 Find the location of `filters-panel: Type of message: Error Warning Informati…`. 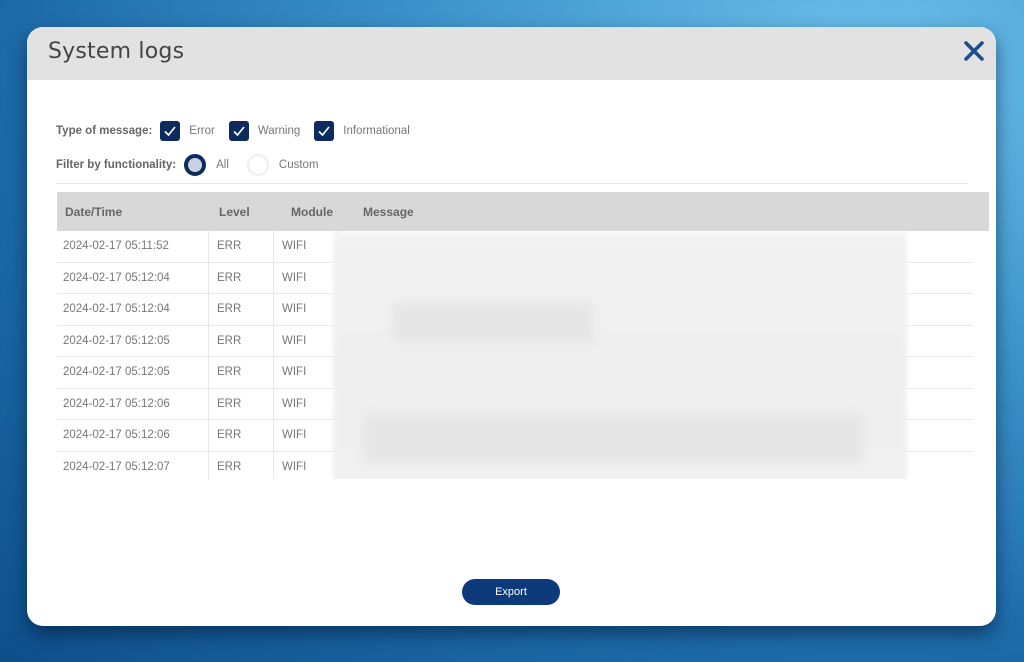

filters-panel: Type of message: Error Warning Informati… is located at coordinates (240, 154).